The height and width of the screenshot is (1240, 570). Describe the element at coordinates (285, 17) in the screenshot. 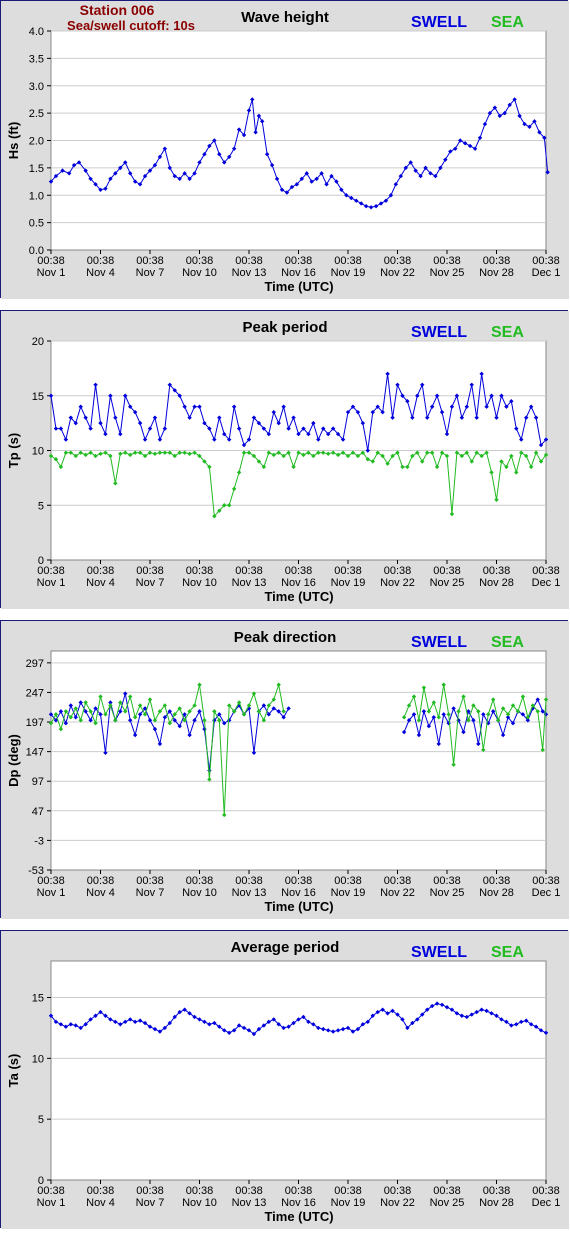

I see `chart-title: Wave height` at that location.